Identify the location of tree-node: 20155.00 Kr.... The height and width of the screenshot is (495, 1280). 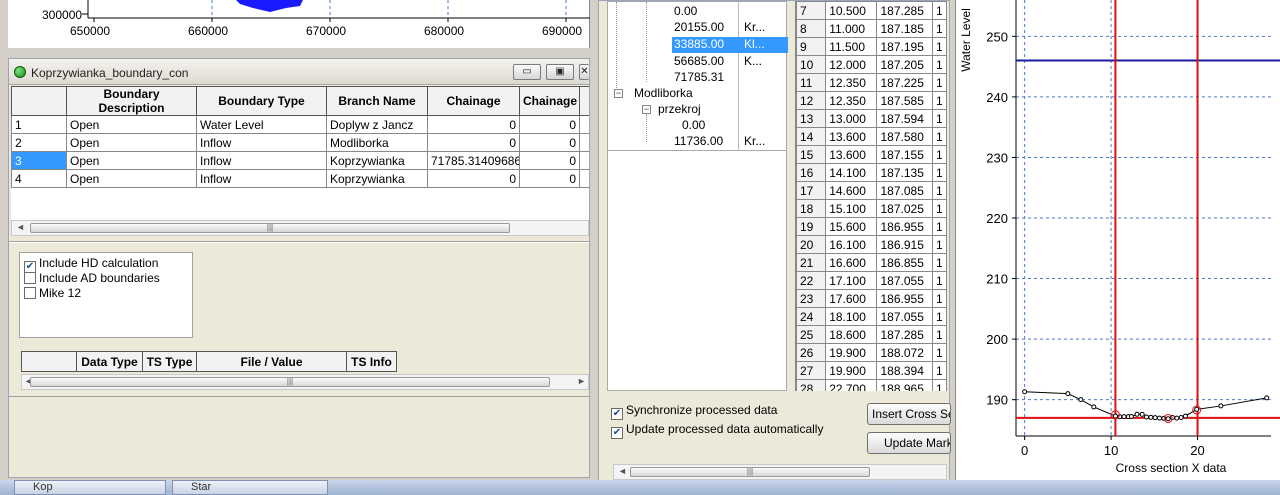
(719, 28).